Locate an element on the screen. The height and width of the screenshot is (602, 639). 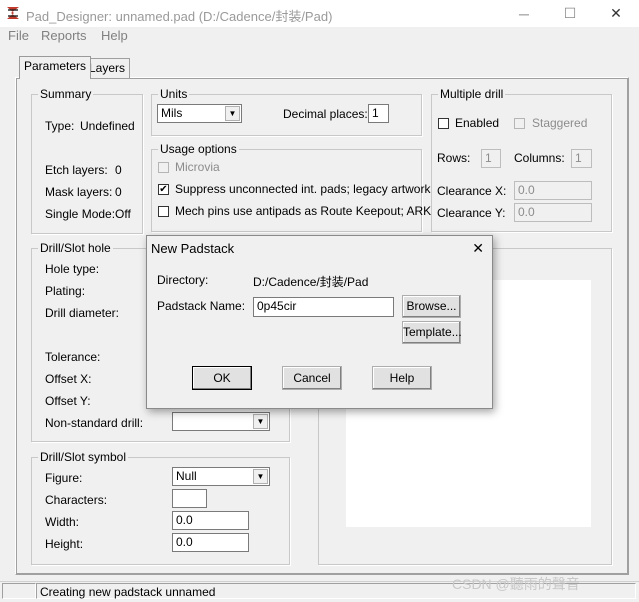
non-standard-drill-label: Non-standard drill: is located at coordinates (94, 423).